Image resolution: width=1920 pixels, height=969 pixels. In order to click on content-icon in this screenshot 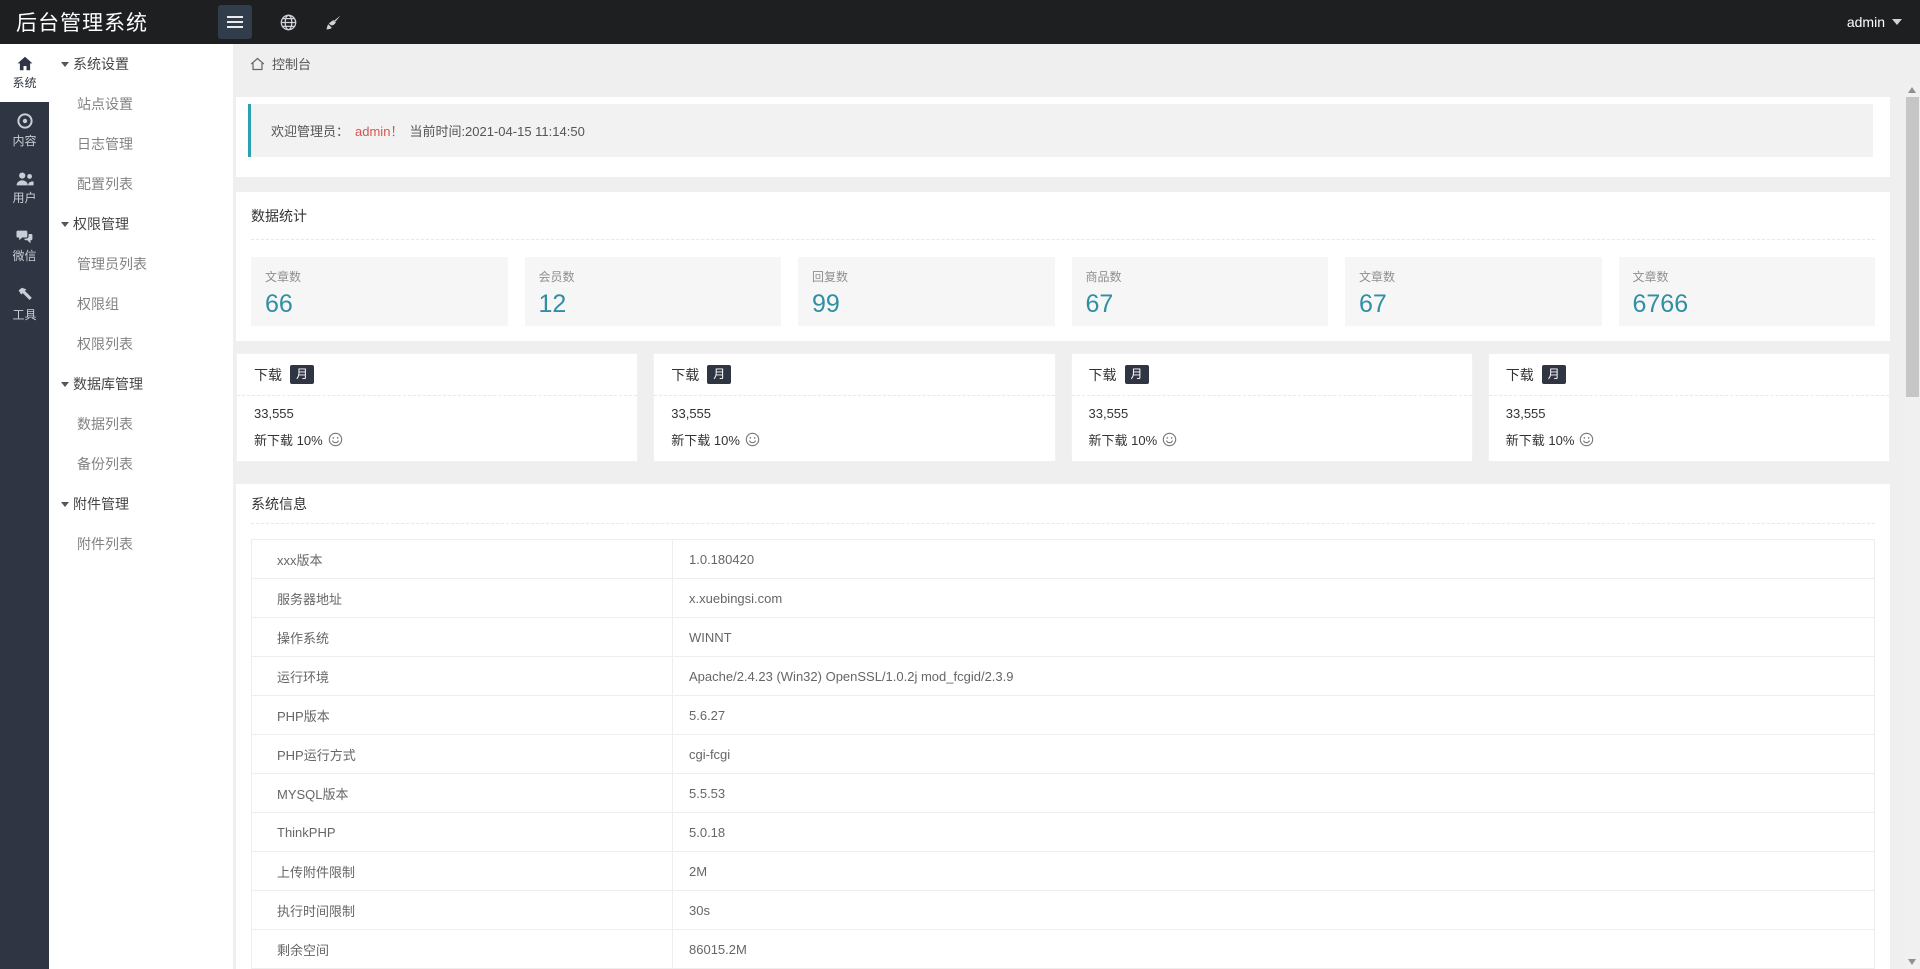, I will do `click(24, 121)`.